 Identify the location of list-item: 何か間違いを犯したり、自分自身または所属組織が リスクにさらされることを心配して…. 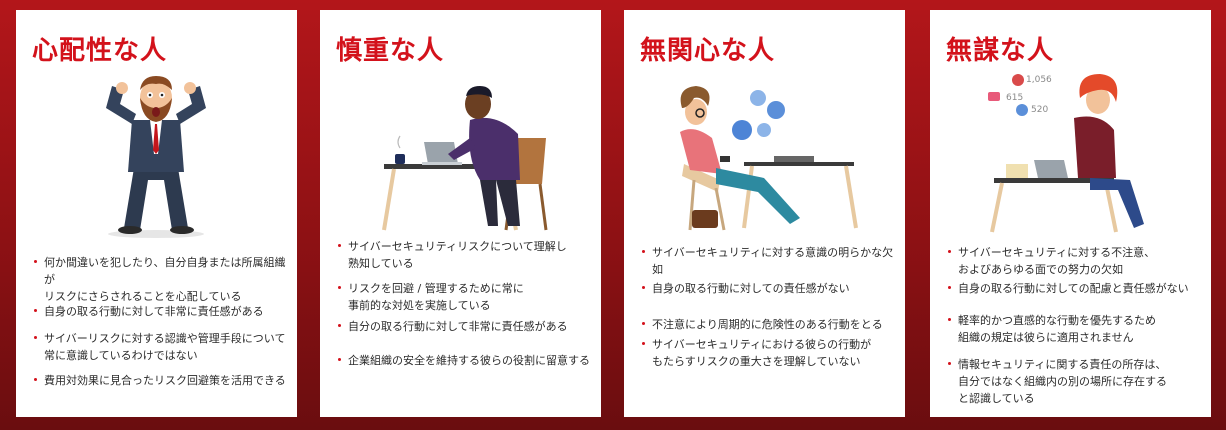
(160, 279).